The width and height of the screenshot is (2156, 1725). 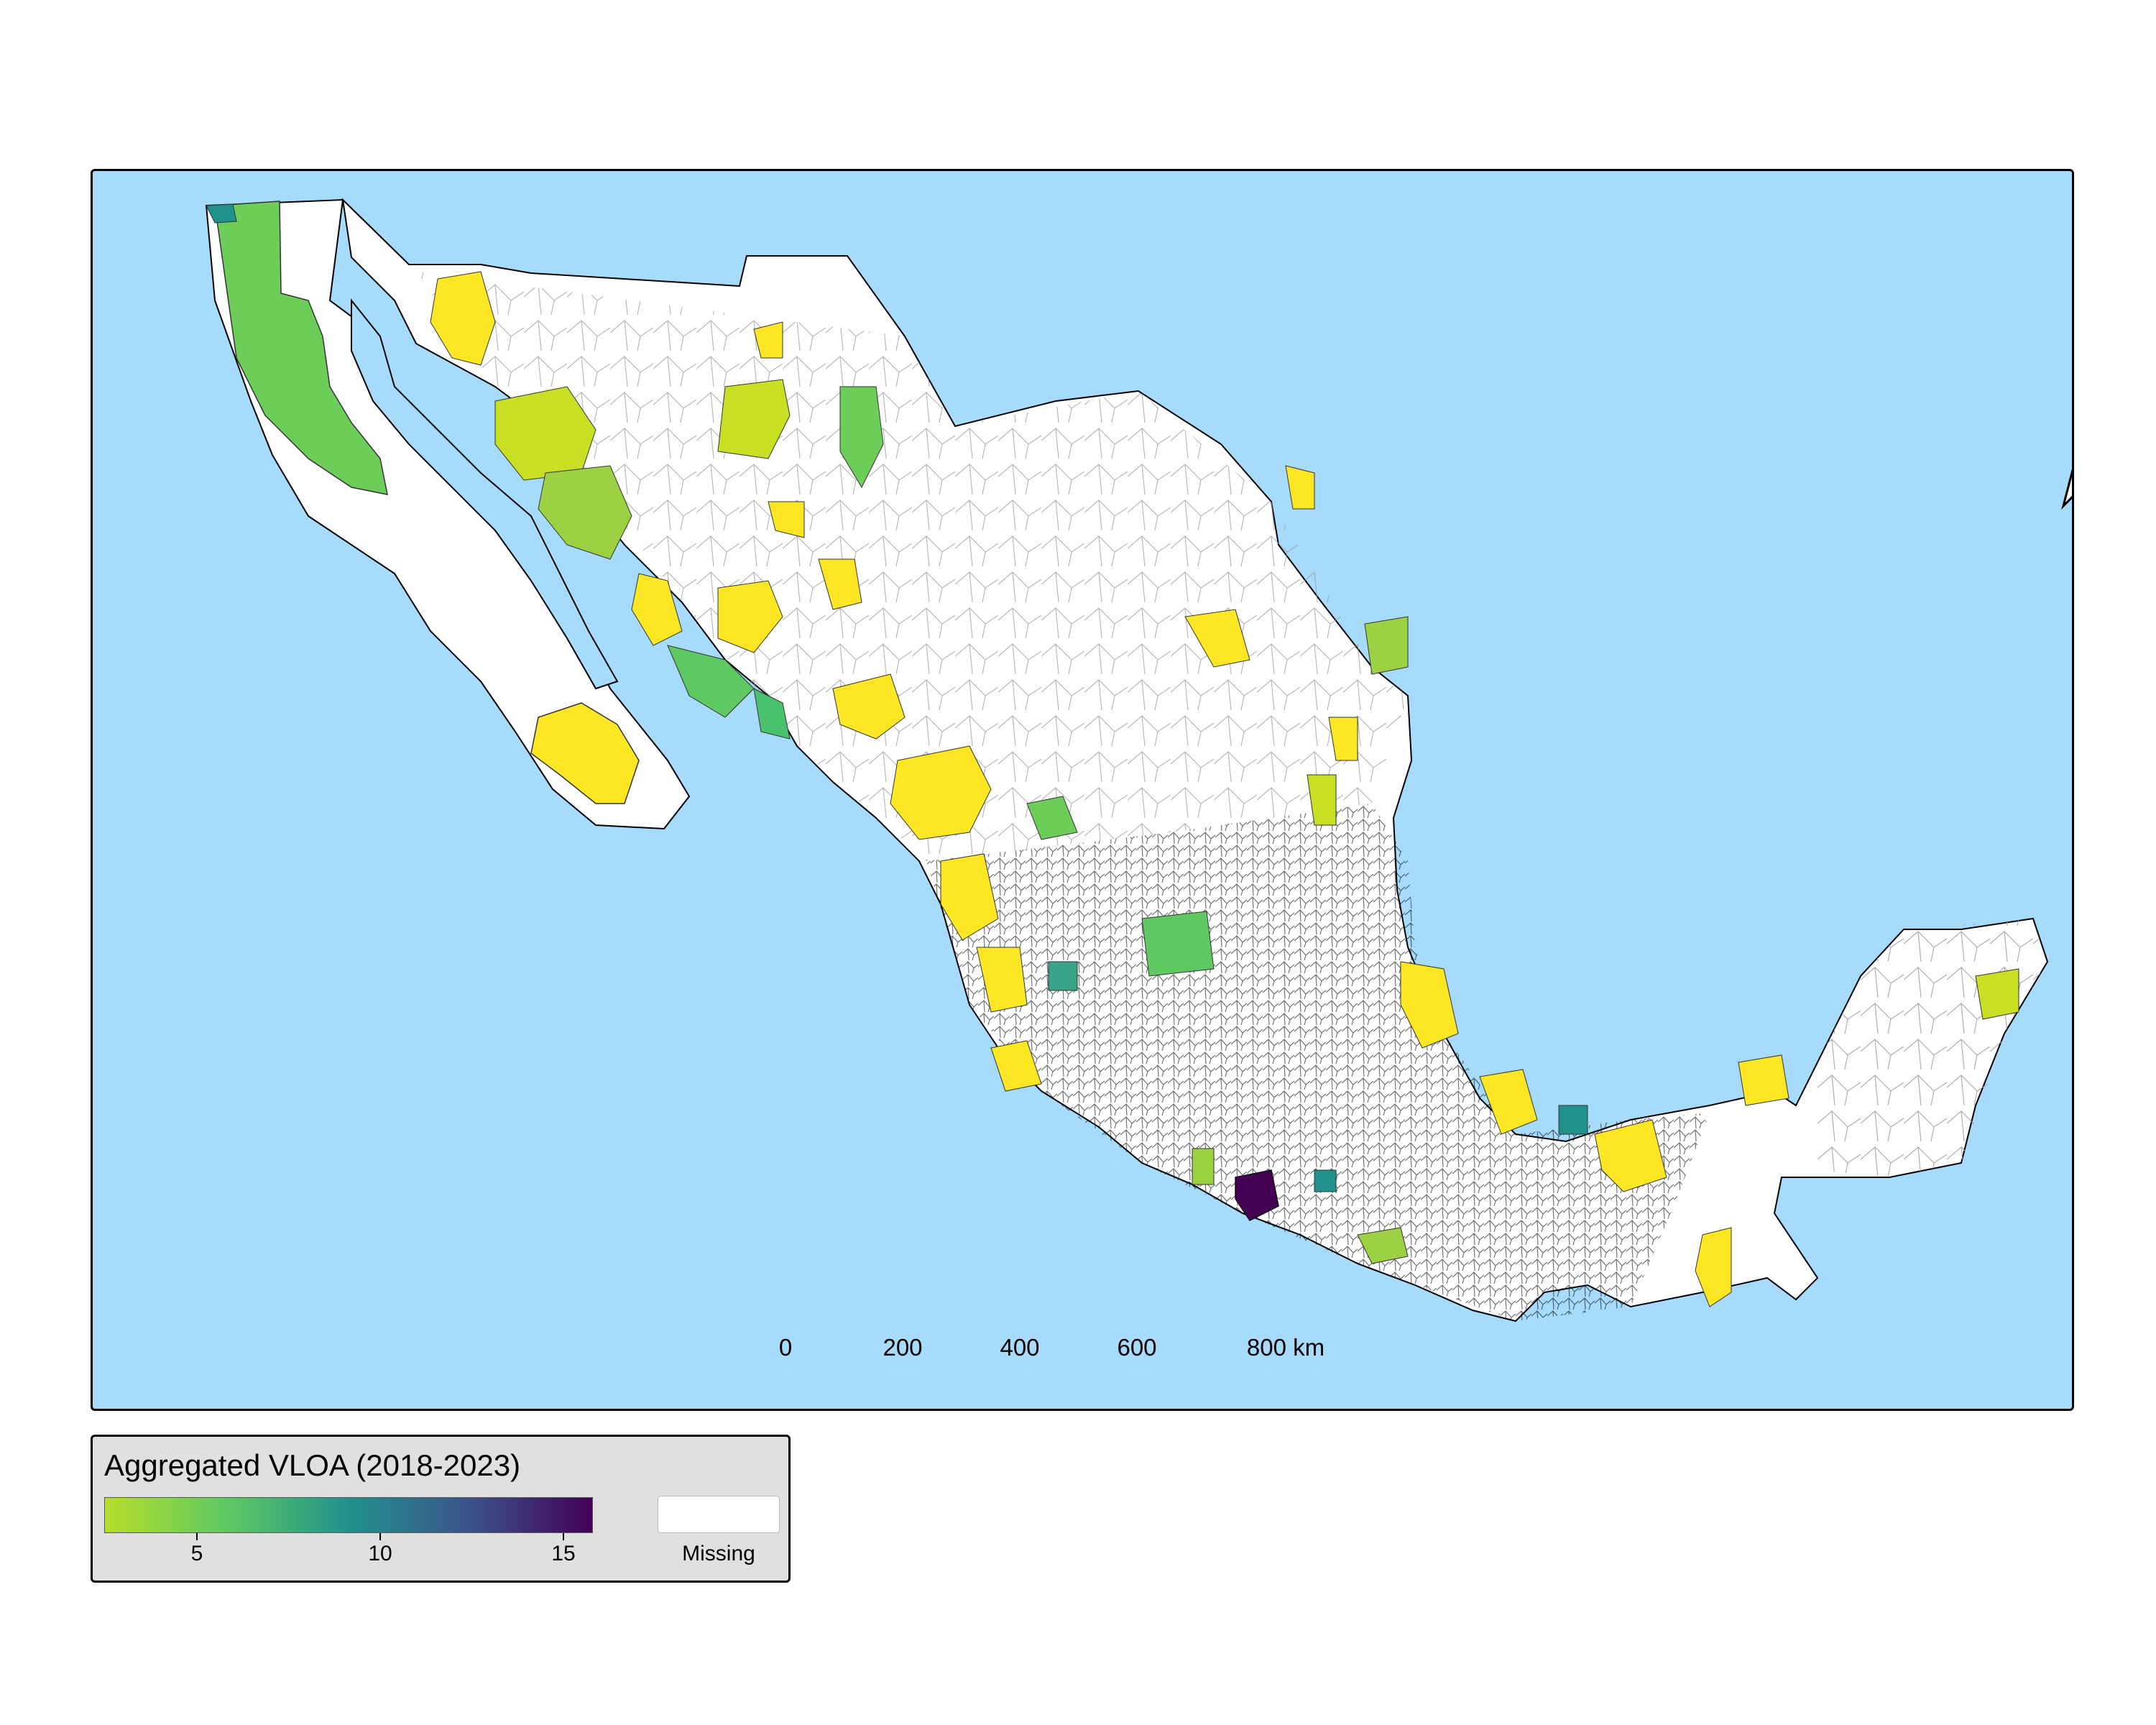 I want to click on legend-tick-10: 10, so click(x=380, y=1553).